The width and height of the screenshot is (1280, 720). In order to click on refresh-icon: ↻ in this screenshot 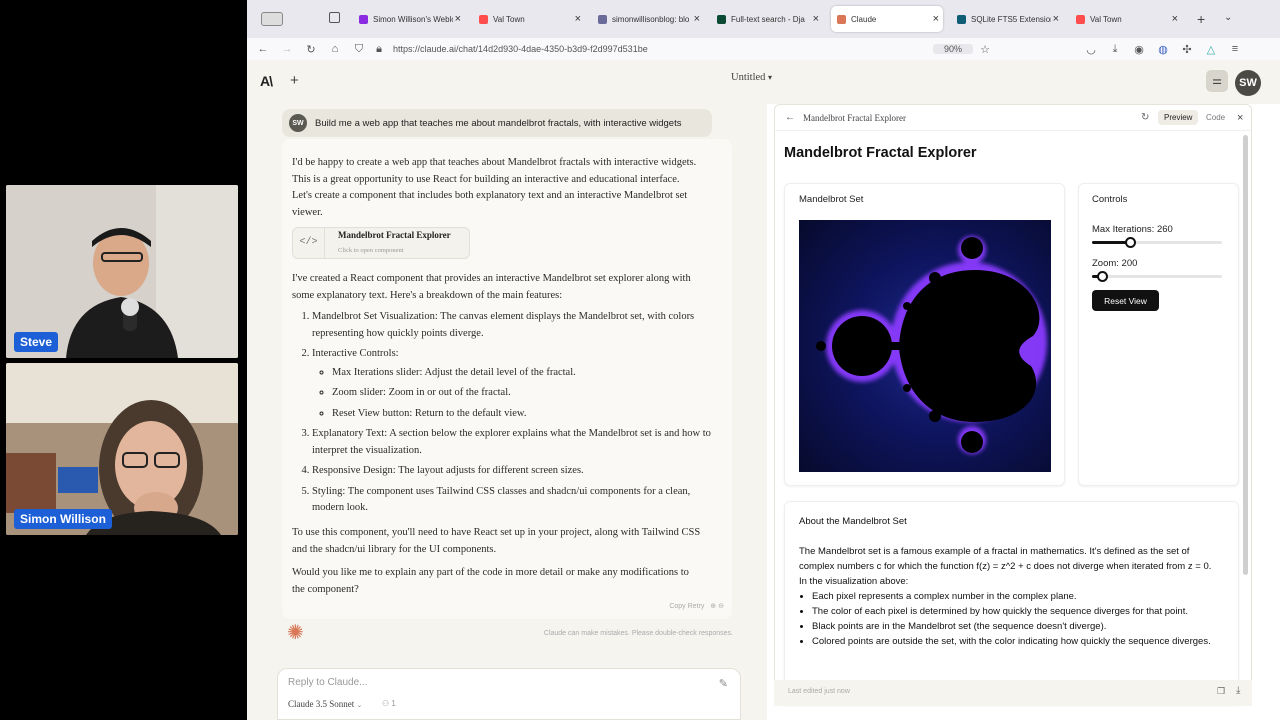, I will do `click(1145, 117)`.